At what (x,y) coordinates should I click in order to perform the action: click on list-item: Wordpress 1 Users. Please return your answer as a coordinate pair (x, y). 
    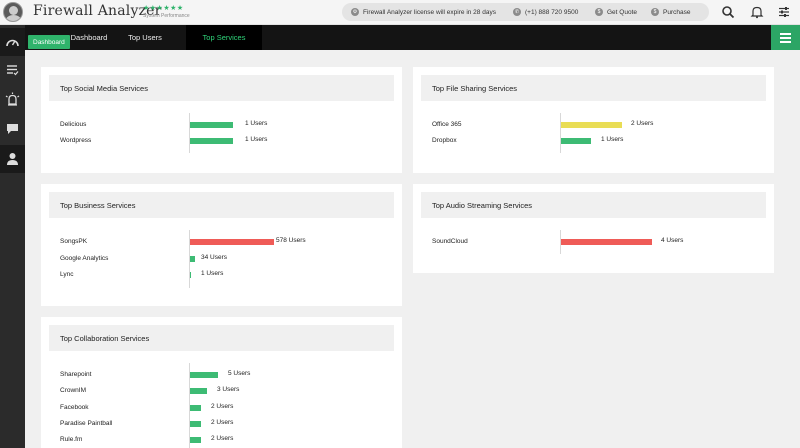
    Looking at the image, I should click on (221, 141).